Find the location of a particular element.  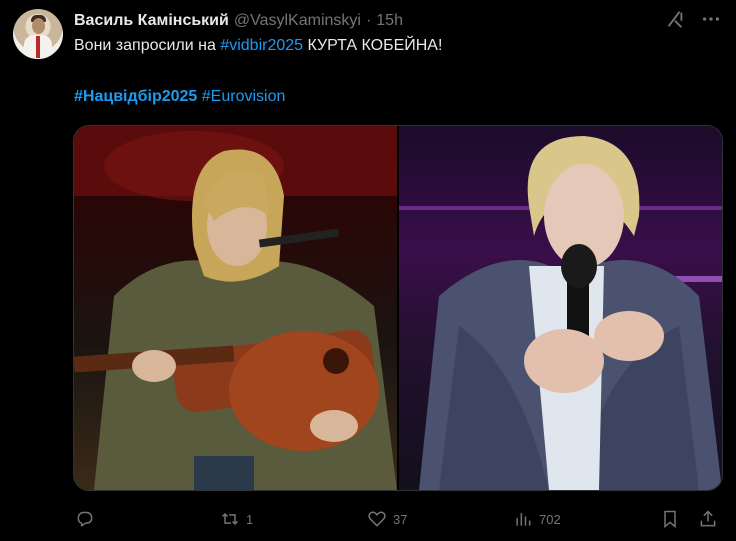

tweet-text-after: КУРТА КОБЕЙНА! is located at coordinates (373, 45).